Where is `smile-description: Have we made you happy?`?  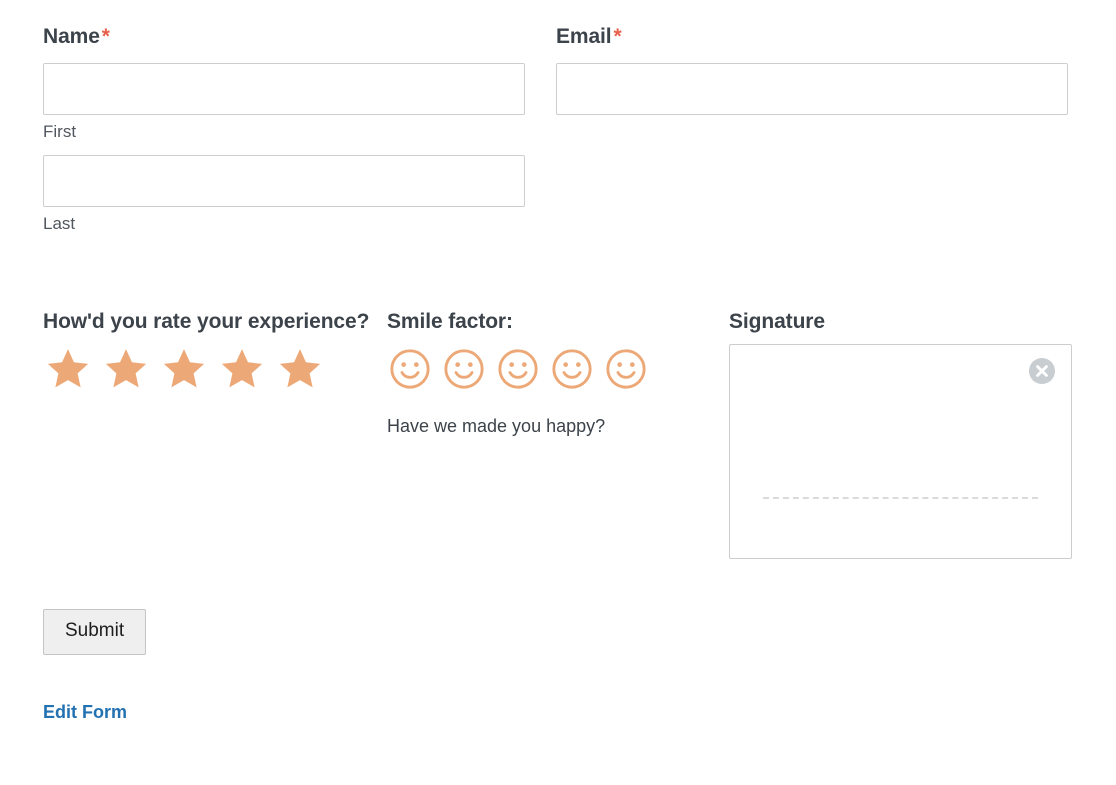
smile-description: Have we made you happy? is located at coordinates (496, 426).